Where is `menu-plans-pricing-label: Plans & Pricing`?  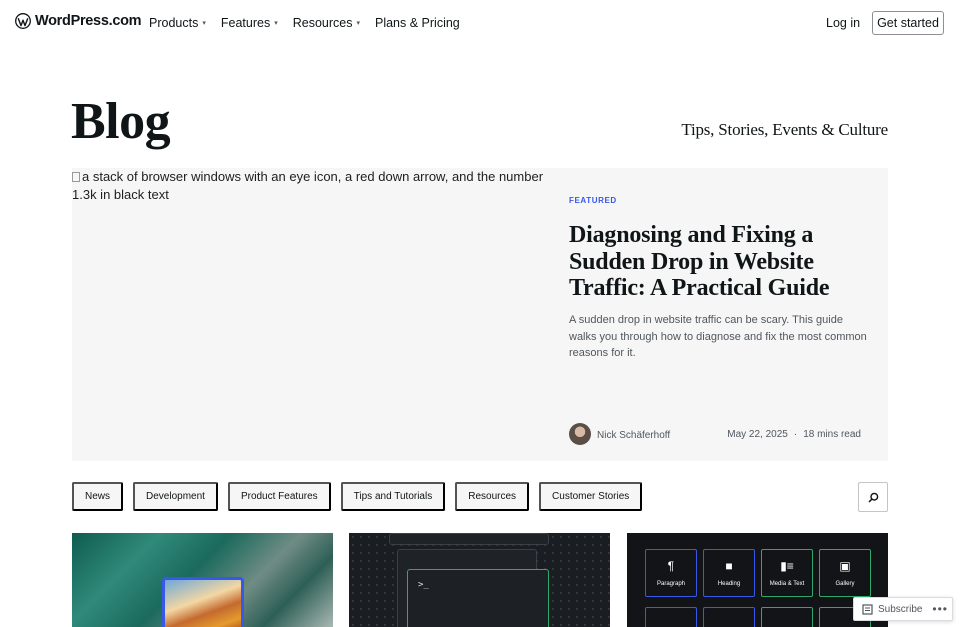
menu-plans-pricing-label: Plans & Pricing is located at coordinates (417, 23).